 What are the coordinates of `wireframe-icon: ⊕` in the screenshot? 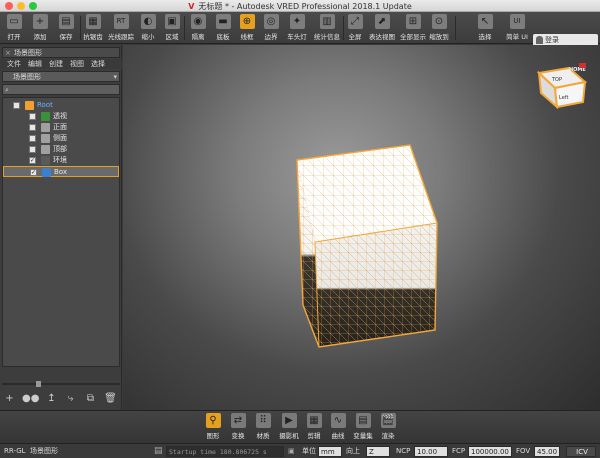 It's located at (247, 21).